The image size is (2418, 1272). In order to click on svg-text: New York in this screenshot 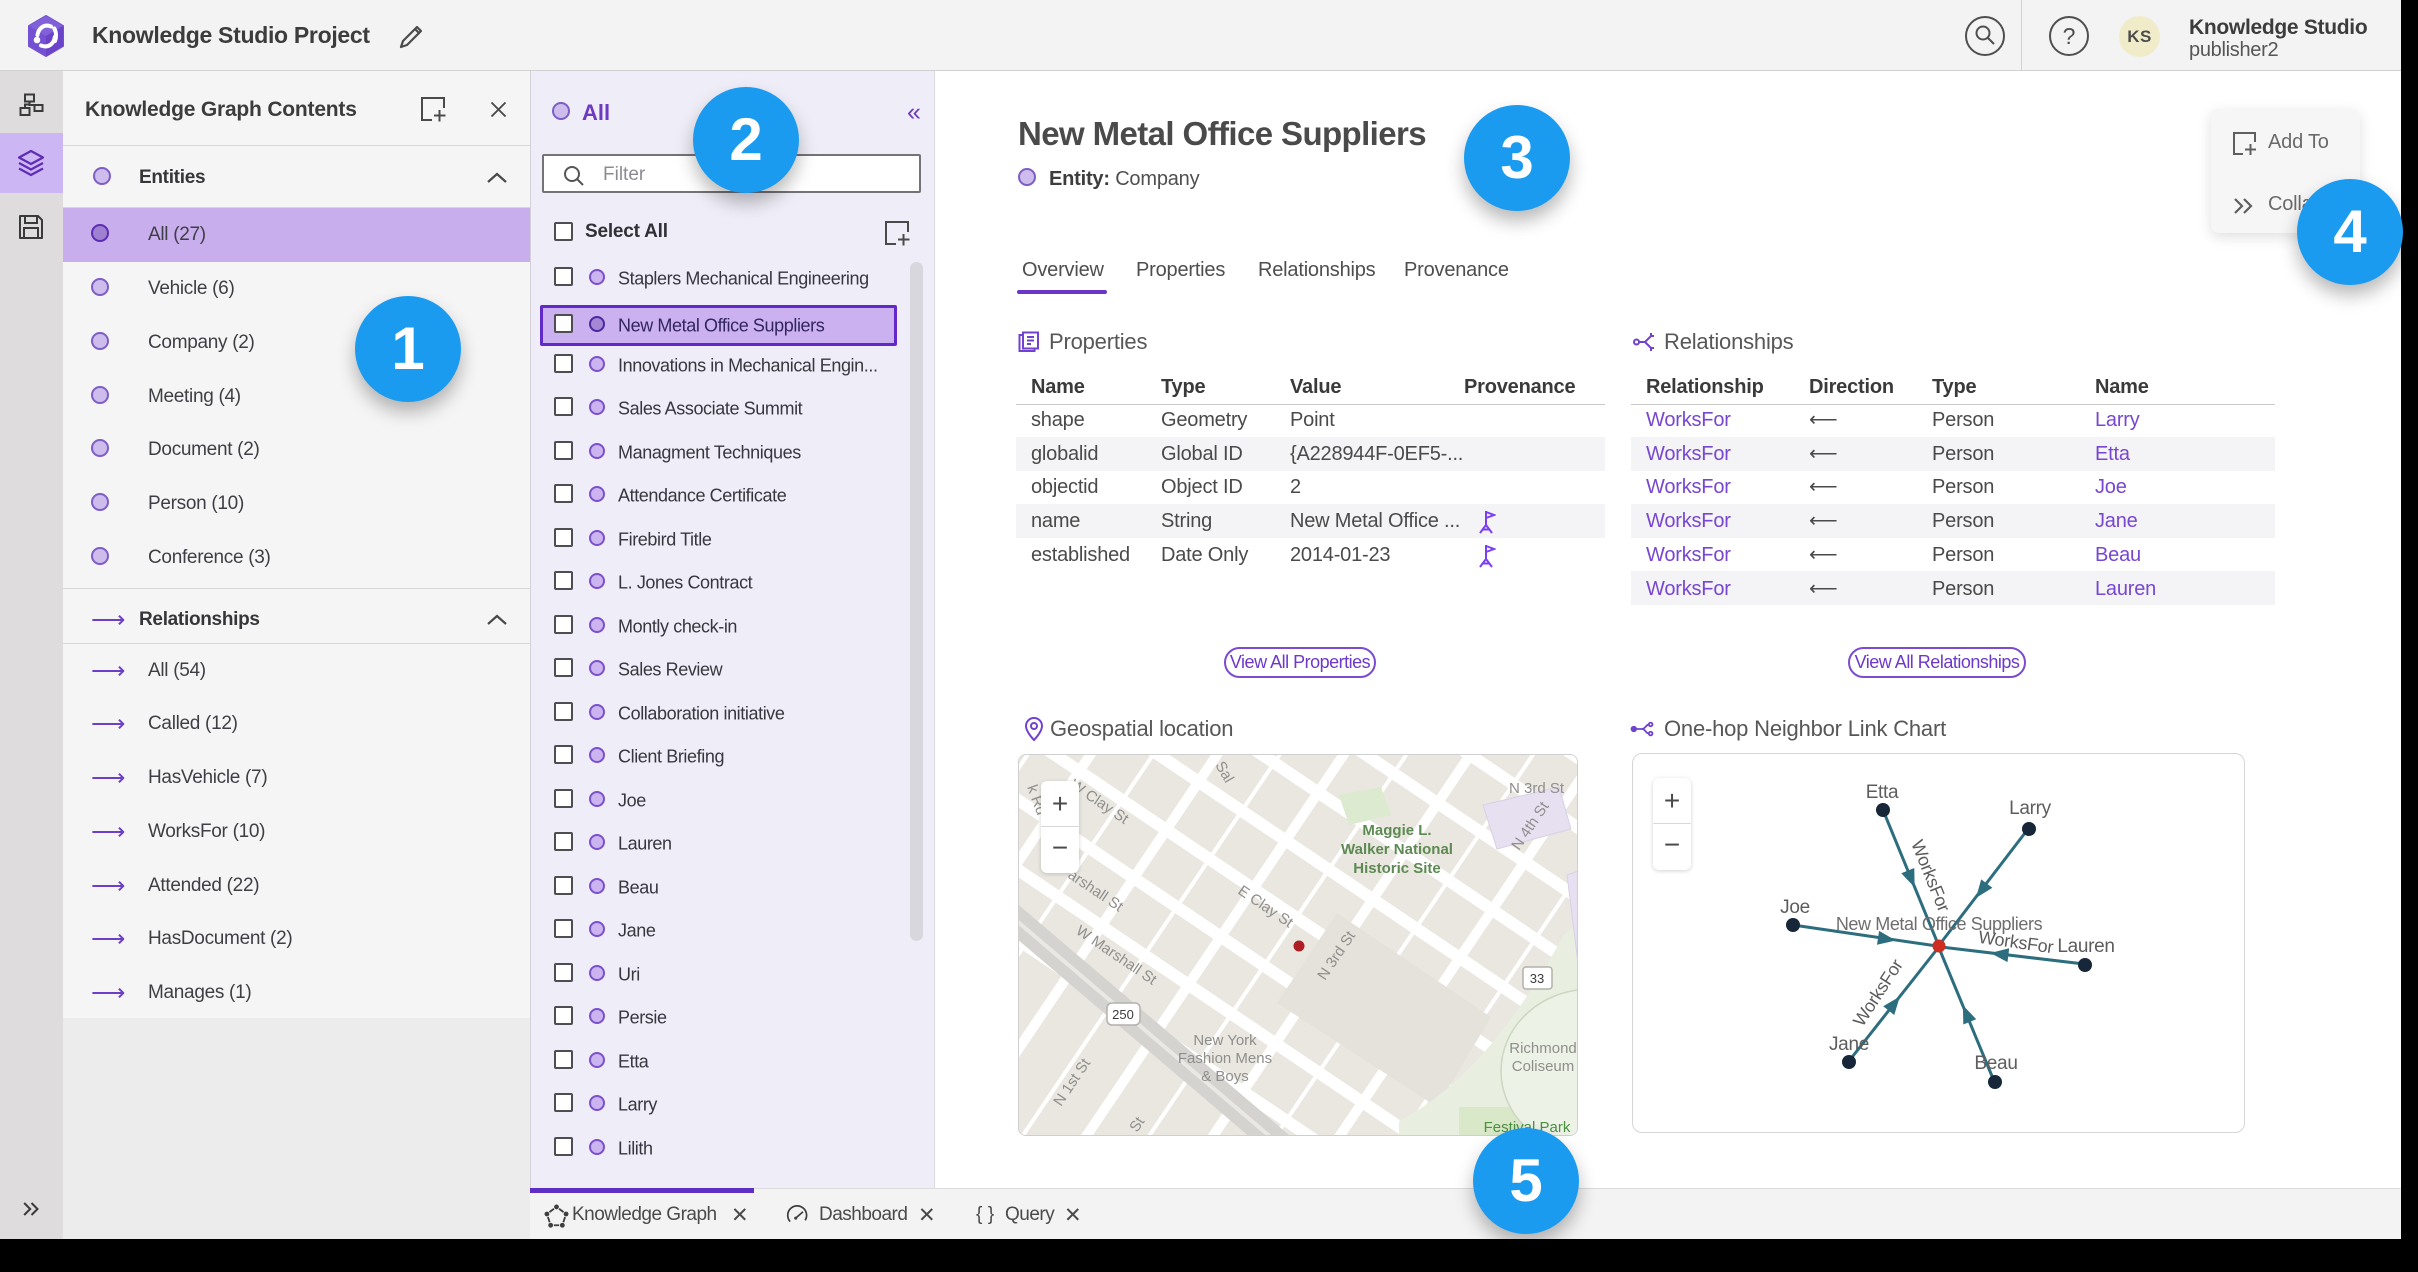, I will do `click(1225, 1040)`.